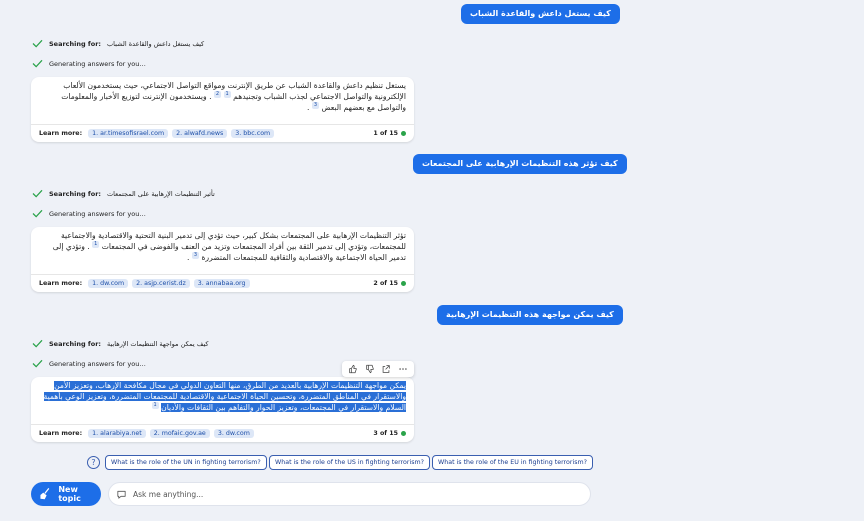 The width and height of the screenshot is (864, 521). Describe the element at coordinates (161, 283) in the screenshot. I see `source-link: 2. asjp.cerist.dz` at that location.